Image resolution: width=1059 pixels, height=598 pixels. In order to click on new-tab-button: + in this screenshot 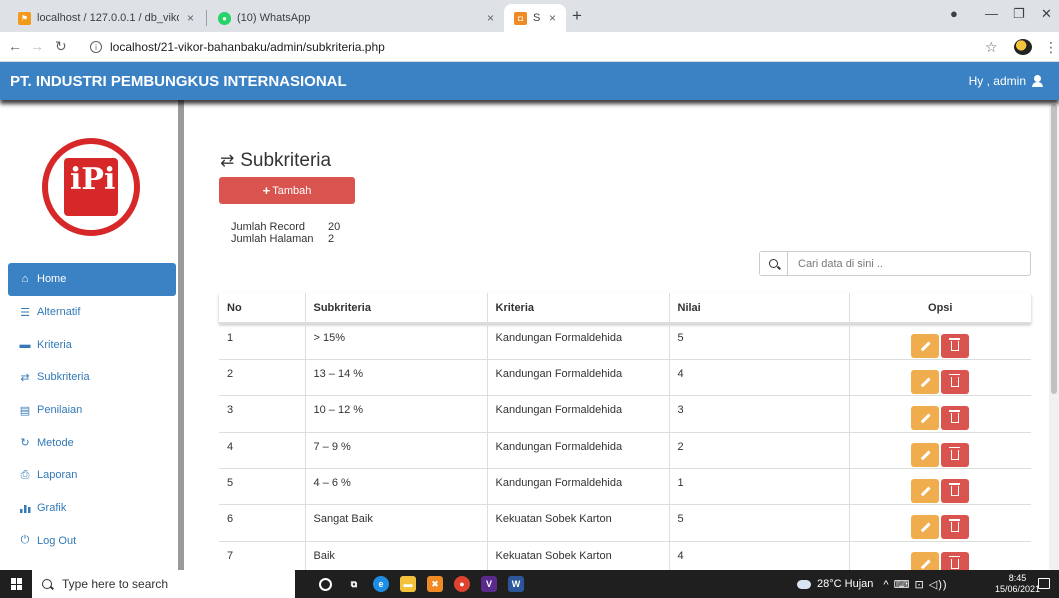, I will do `click(577, 15)`.